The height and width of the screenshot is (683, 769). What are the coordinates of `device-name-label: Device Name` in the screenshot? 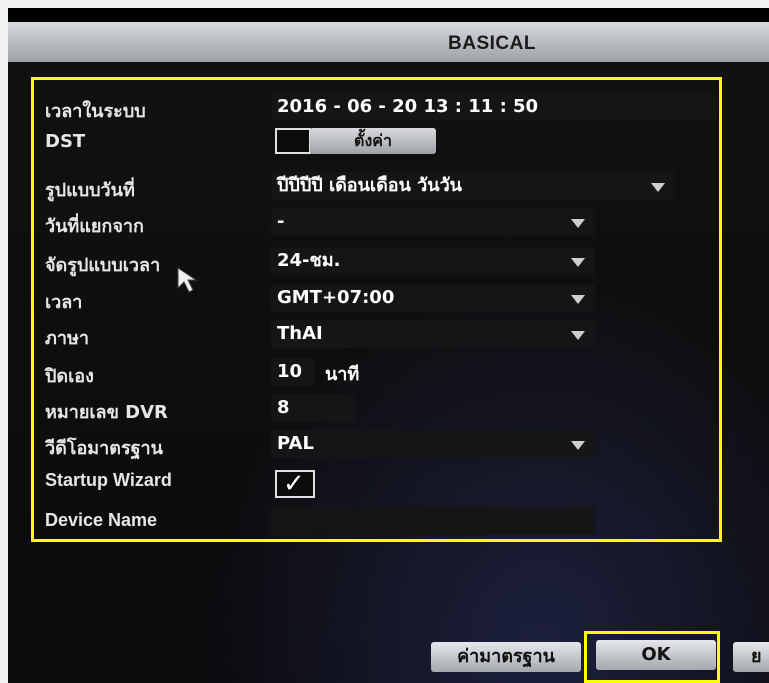 It's located at (101, 520).